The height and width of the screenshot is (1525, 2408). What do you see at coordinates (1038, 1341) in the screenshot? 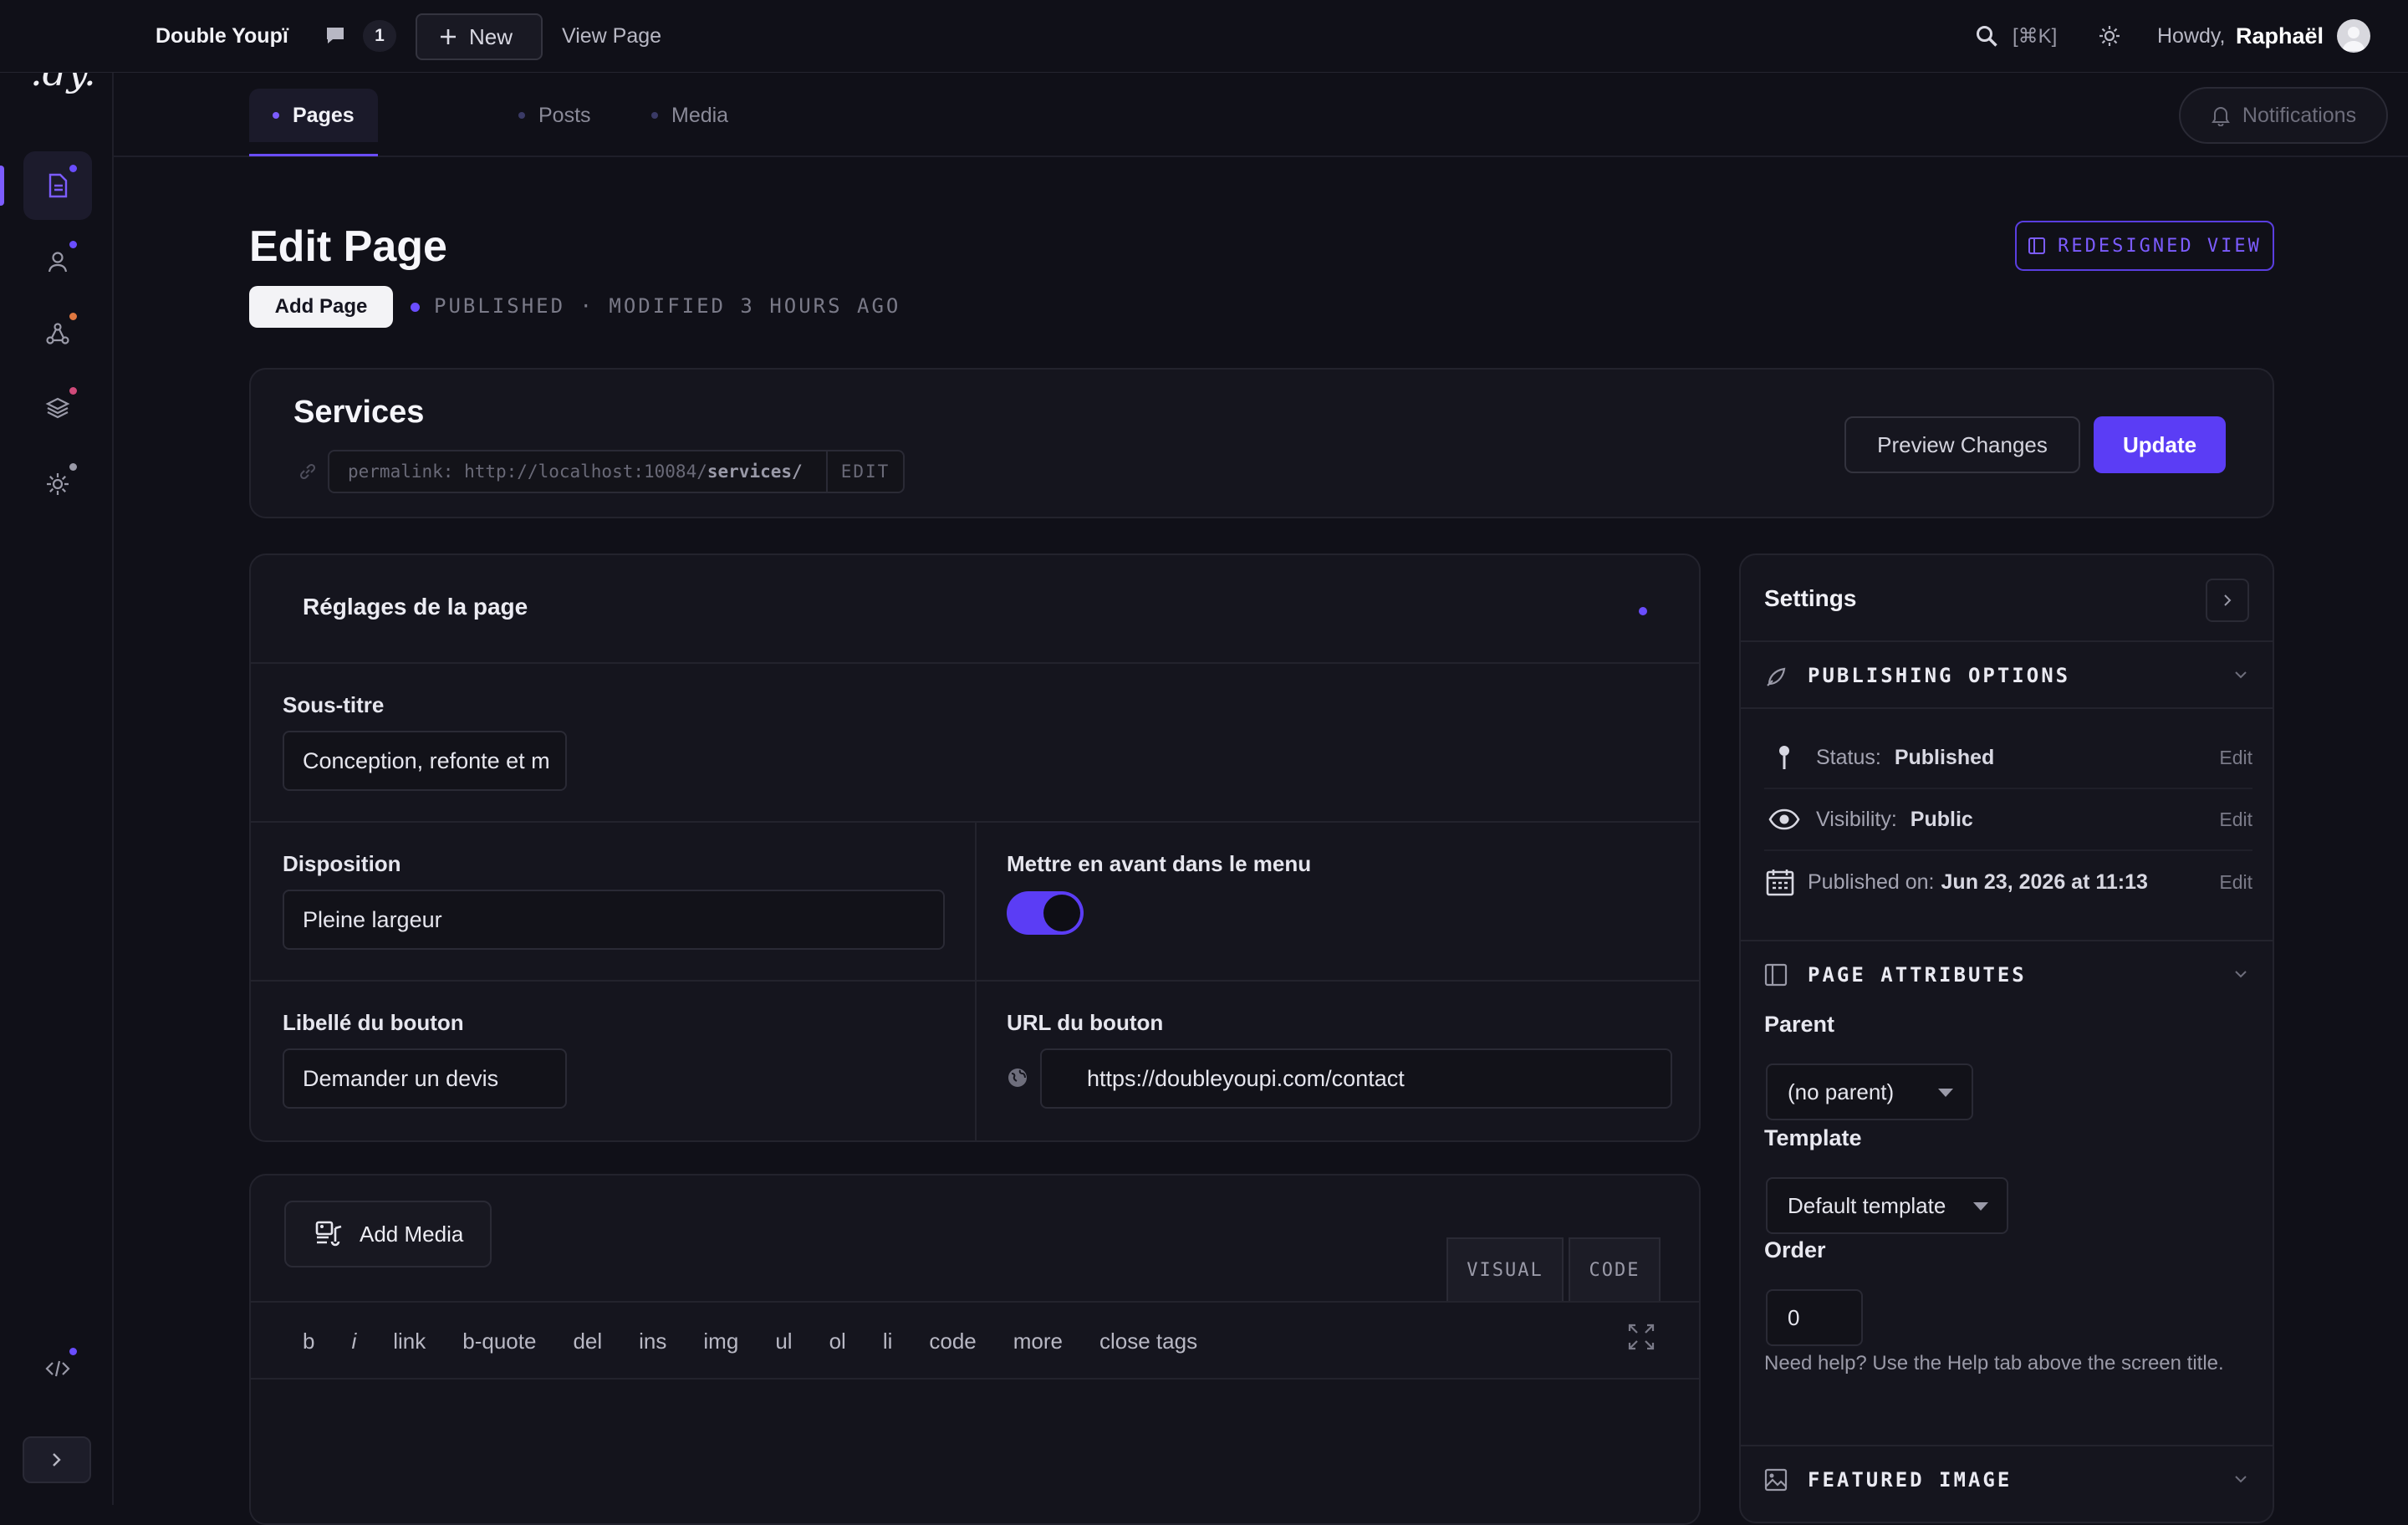
I see `quicktag-more: more` at bounding box center [1038, 1341].